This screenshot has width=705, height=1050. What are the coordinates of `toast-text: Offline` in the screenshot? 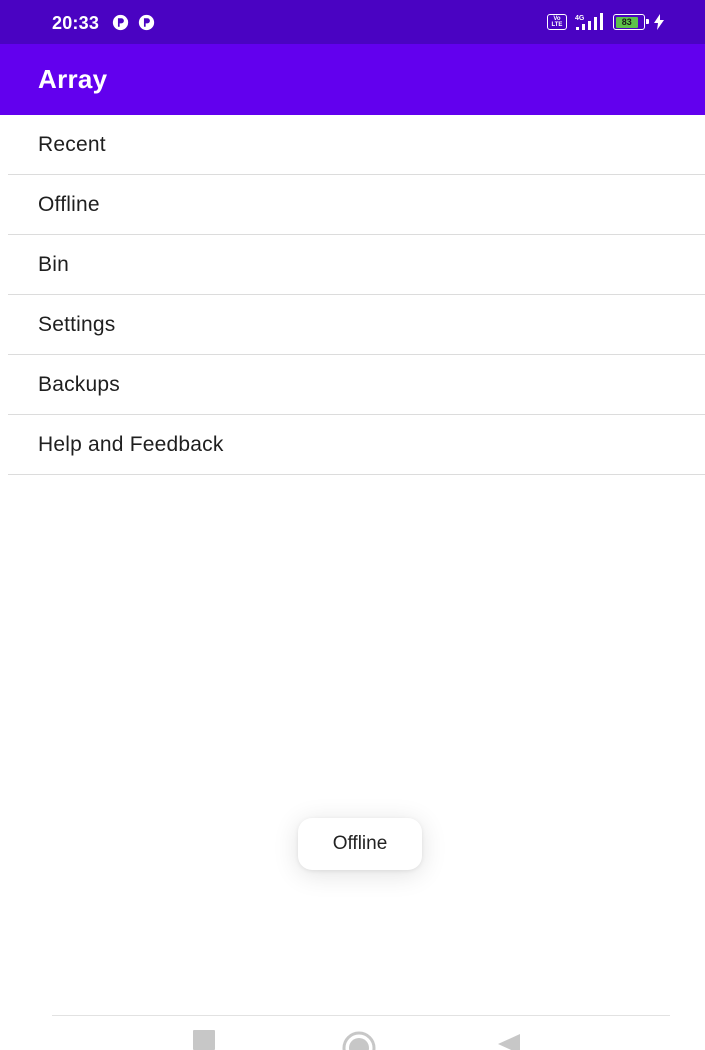 It's located at (360, 843).